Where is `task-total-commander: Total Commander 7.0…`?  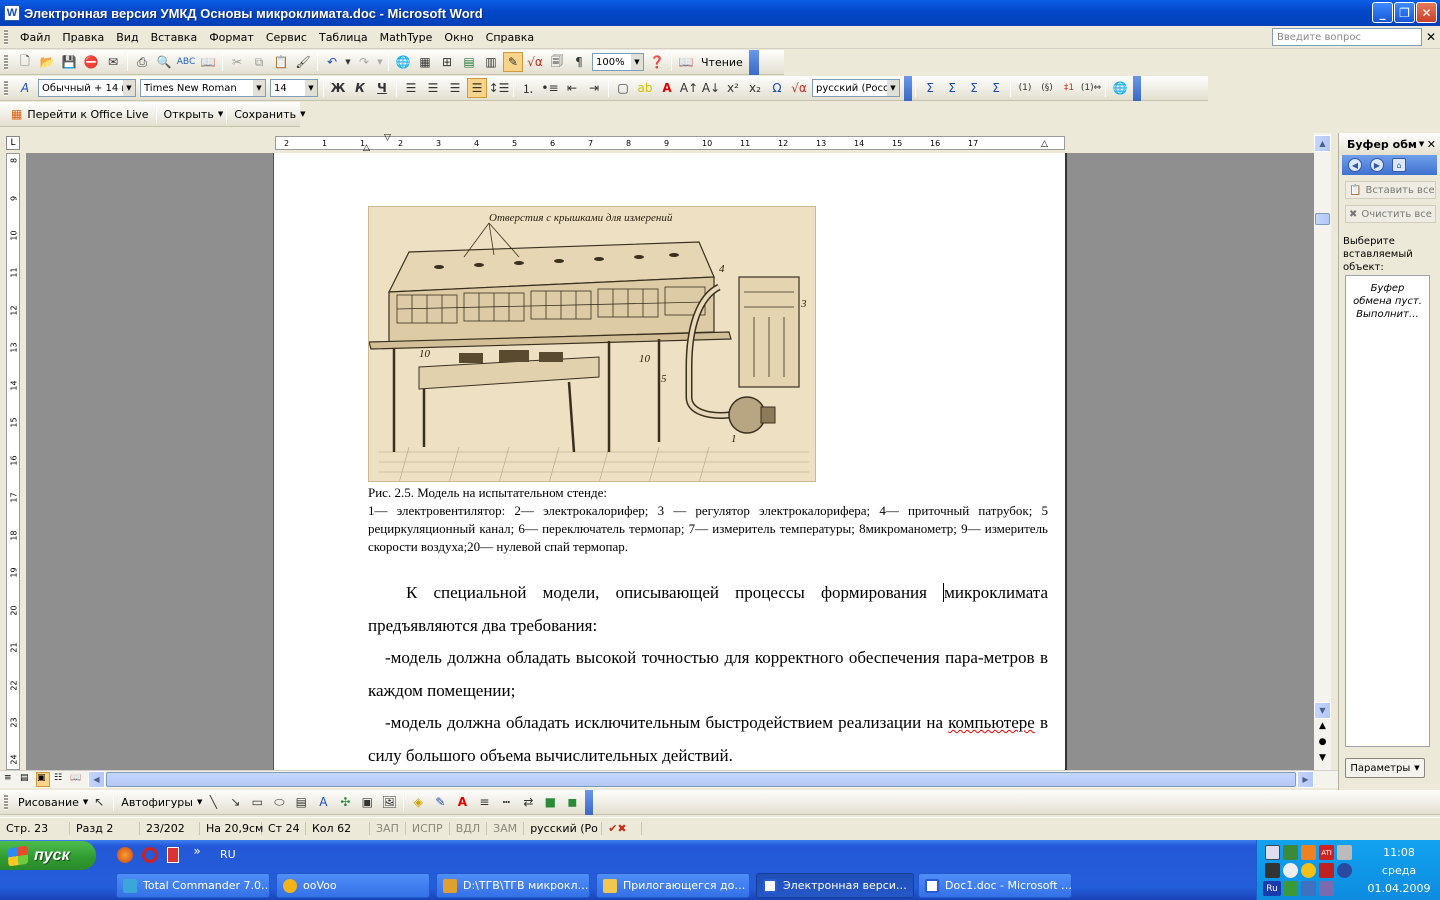
task-total-commander: Total Commander 7.0… is located at coordinates (193, 885).